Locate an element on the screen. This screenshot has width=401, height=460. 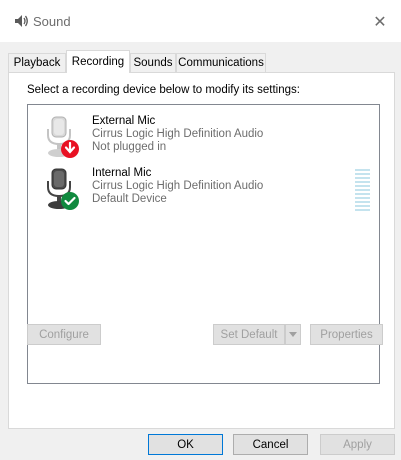
tab-communications: Communications is located at coordinates (221, 62).